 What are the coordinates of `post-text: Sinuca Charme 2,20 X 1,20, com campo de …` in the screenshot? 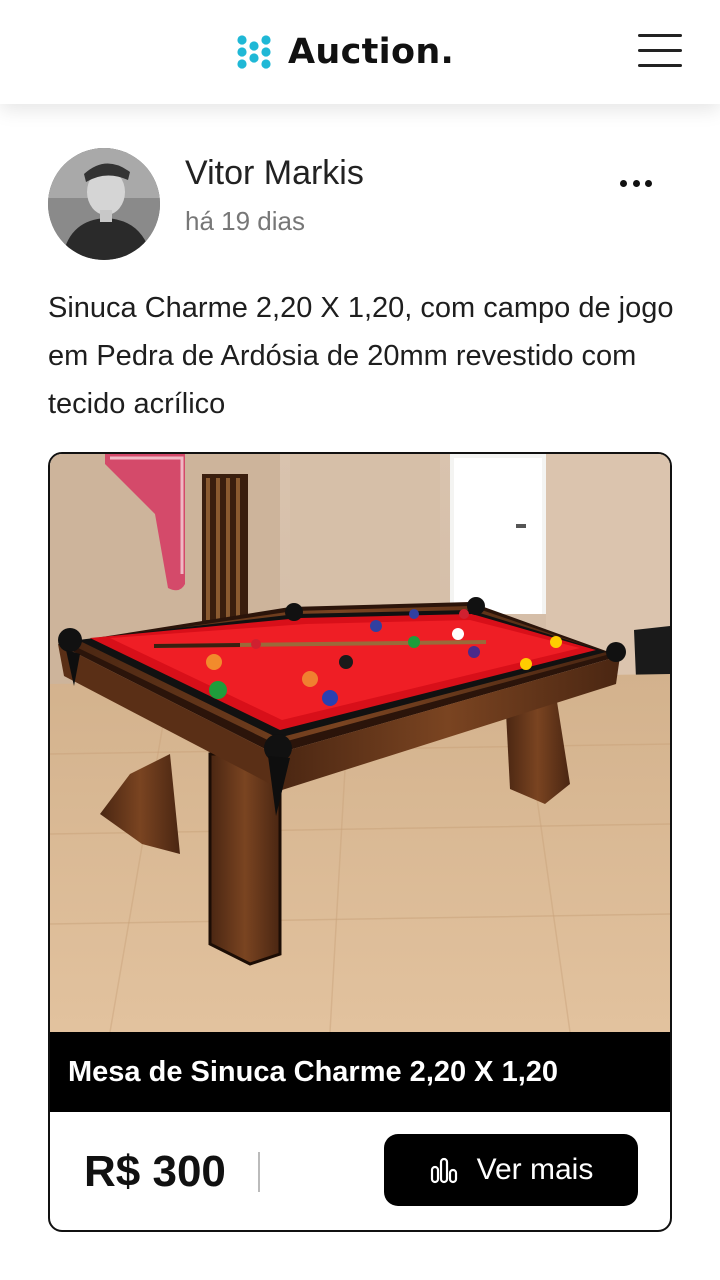 It's located at (361, 356).